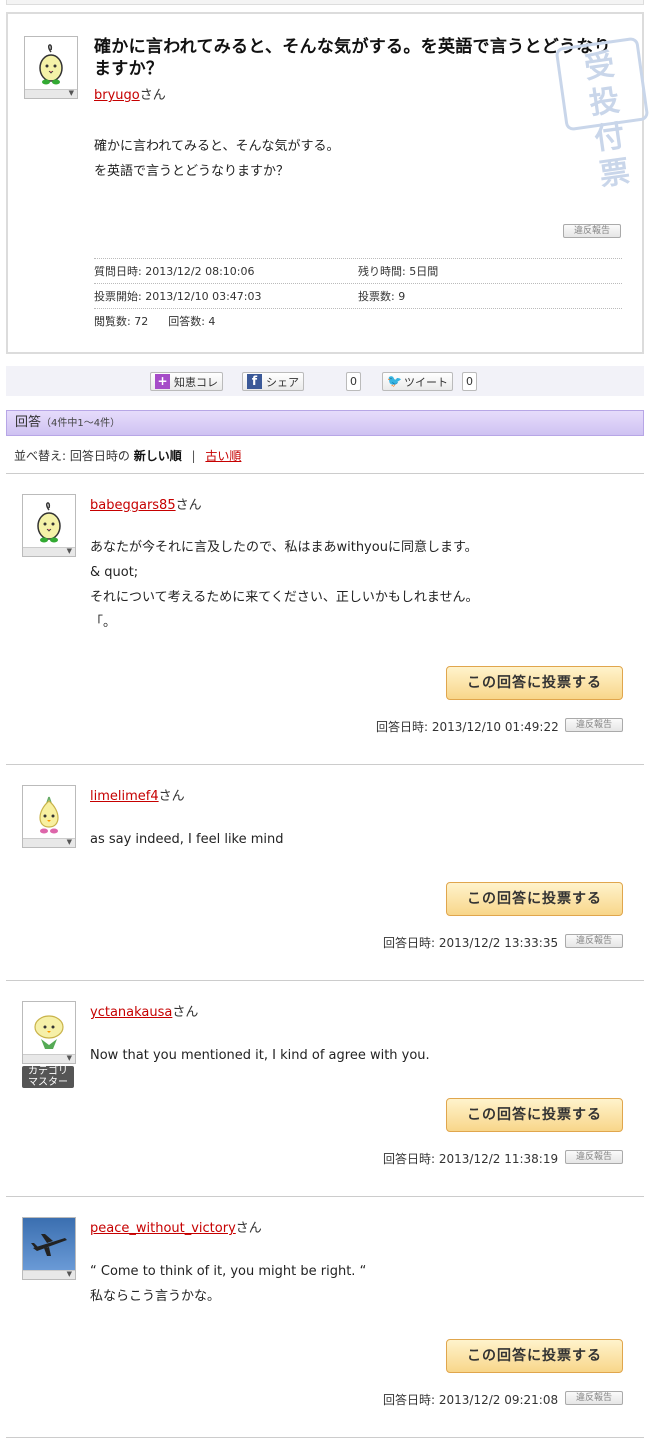  I want to click on answerer-link: yctanakausa, so click(131, 1012).